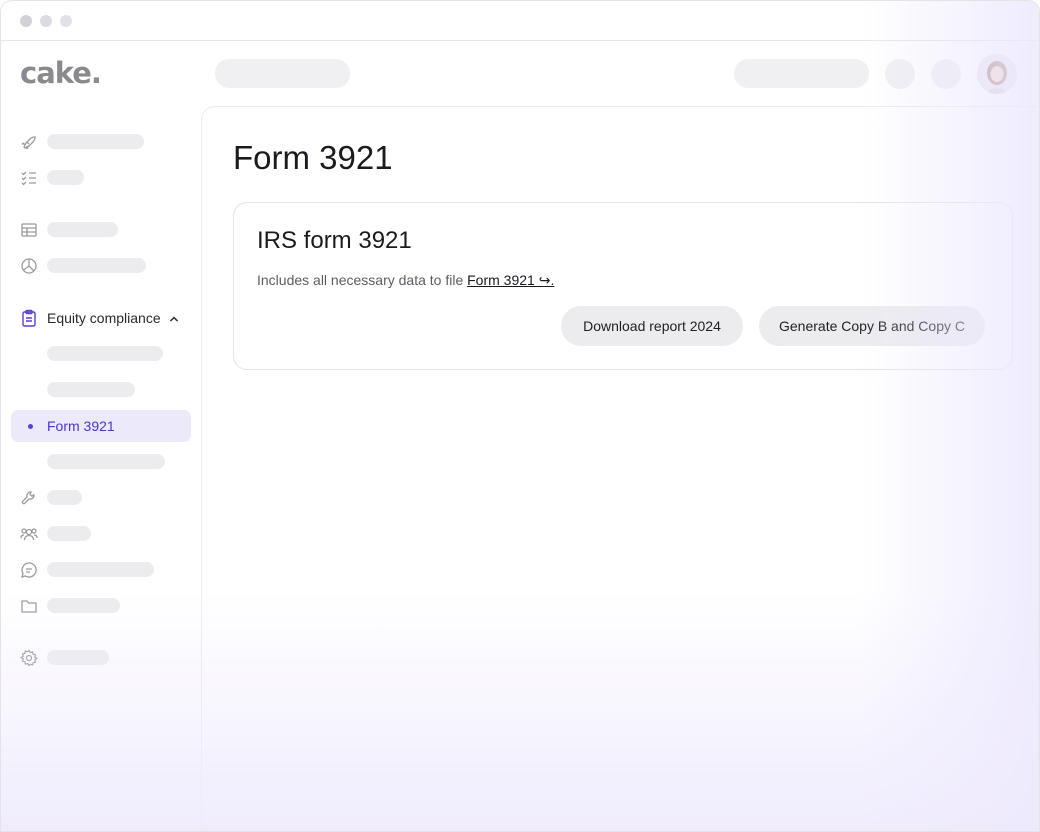  Describe the element at coordinates (29, 266) in the screenshot. I see `pie-chart-icon` at that location.